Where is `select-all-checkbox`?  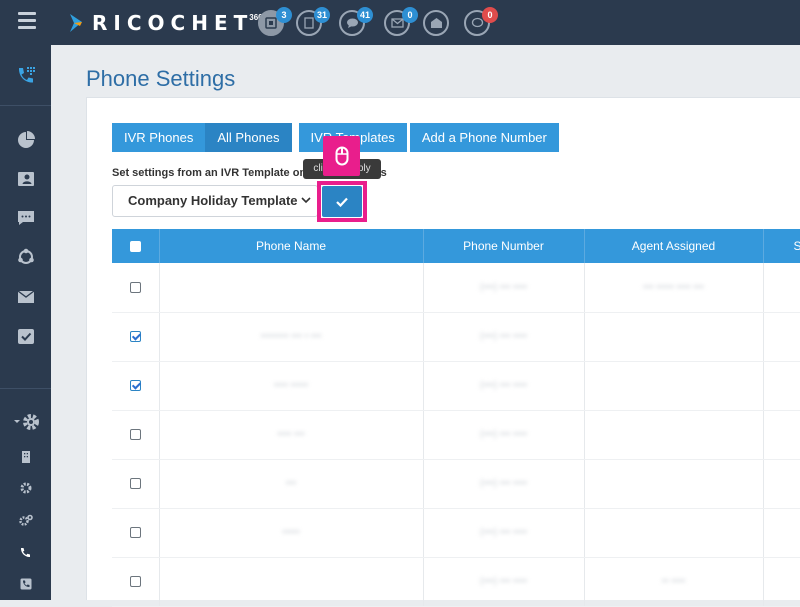
select-all-checkbox is located at coordinates (135, 247).